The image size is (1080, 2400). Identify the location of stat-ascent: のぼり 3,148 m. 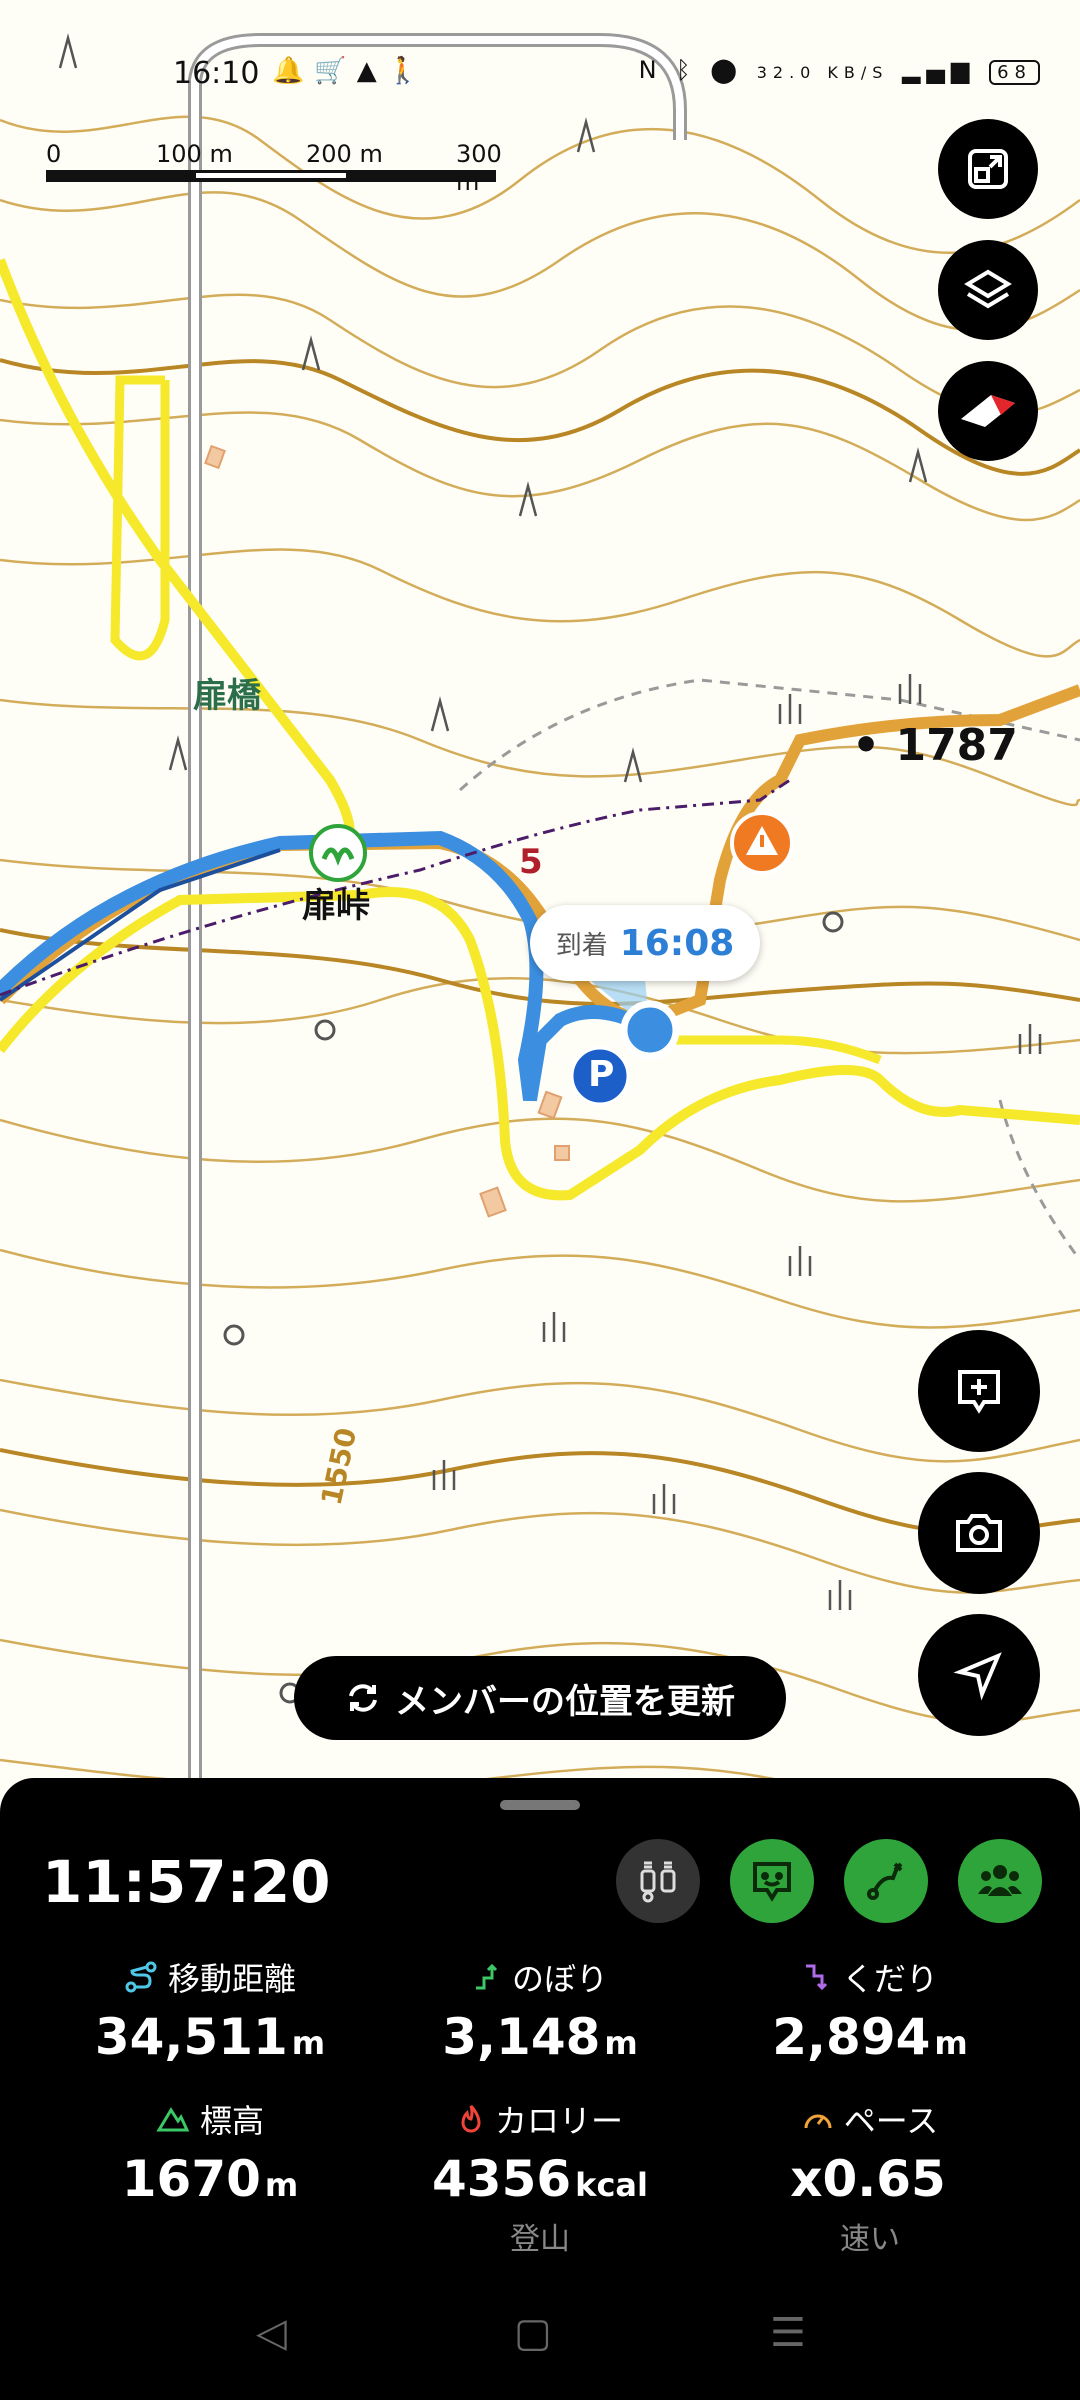
(540, 2010).